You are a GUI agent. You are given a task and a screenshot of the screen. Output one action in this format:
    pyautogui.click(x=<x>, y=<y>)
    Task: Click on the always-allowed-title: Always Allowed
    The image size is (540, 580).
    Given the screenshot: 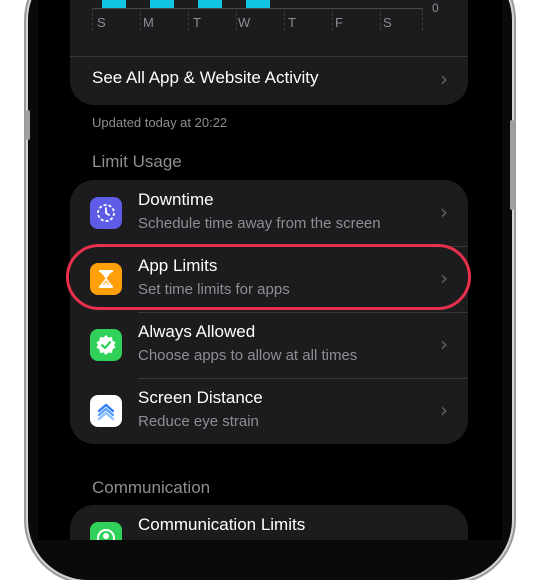 What is the action you would take?
    pyautogui.click(x=197, y=331)
    